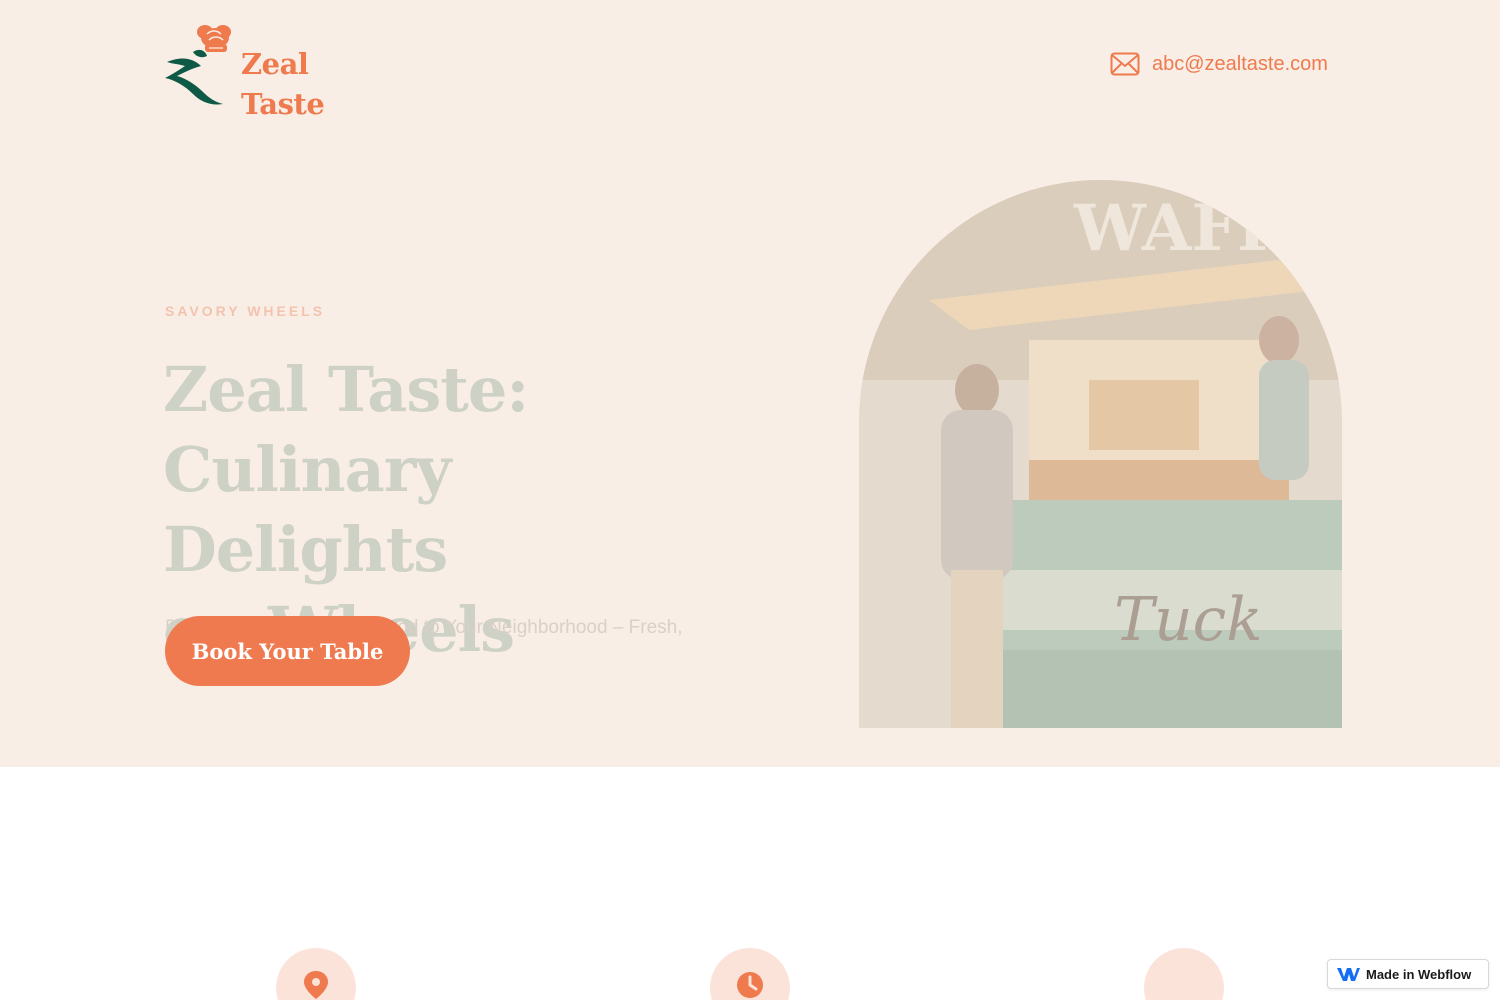  What do you see at coordinates (283, 84) in the screenshot?
I see `brand-name: Zeal Taste` at bounding box center [283, 84].